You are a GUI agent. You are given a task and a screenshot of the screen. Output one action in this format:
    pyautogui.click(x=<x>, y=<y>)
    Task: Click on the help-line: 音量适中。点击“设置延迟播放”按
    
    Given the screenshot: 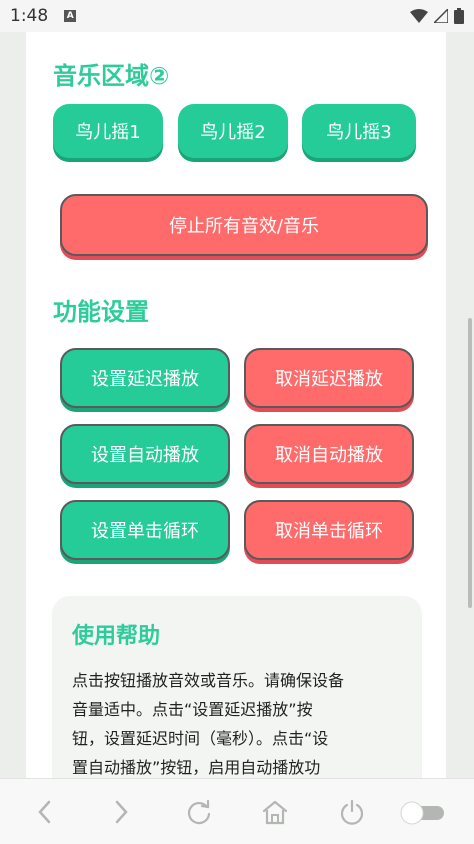 What is the action you would take?
    pyautogui.click(x=192, y=709)
    